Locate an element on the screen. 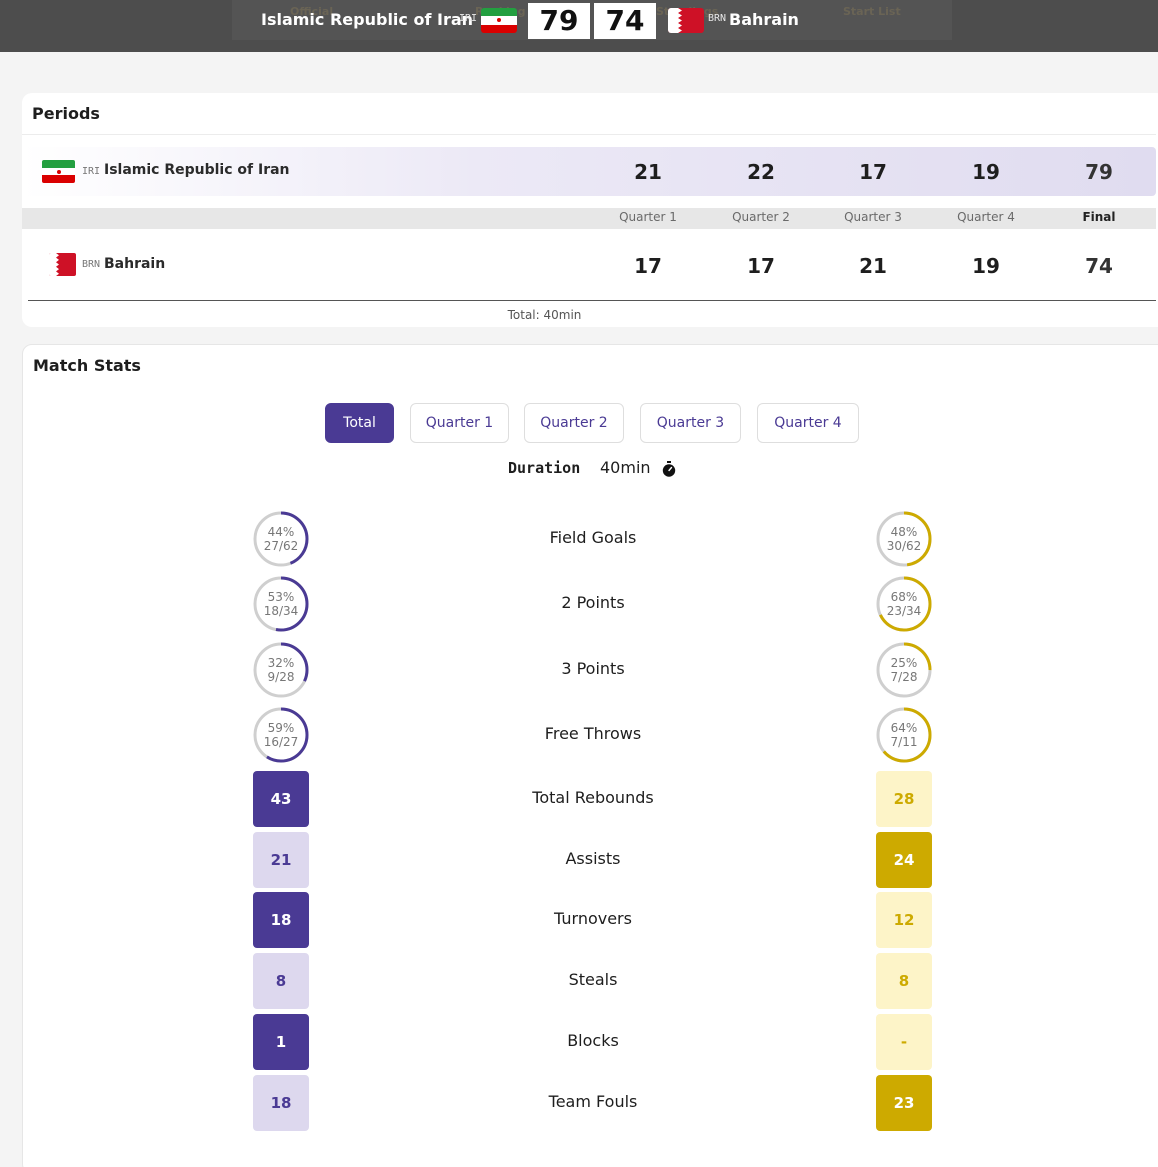 The height and width of the screenshot is (1167, 1158). away-q4-score: 19 is located at coordinates (986, 266).